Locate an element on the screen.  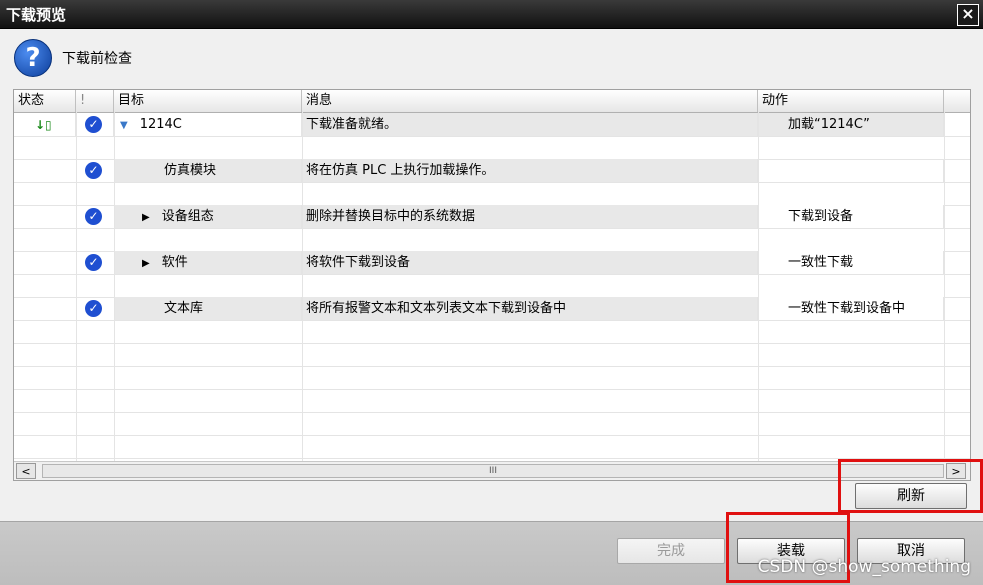
title-bar: 下载预览 × is located at coordinates (491, 14).